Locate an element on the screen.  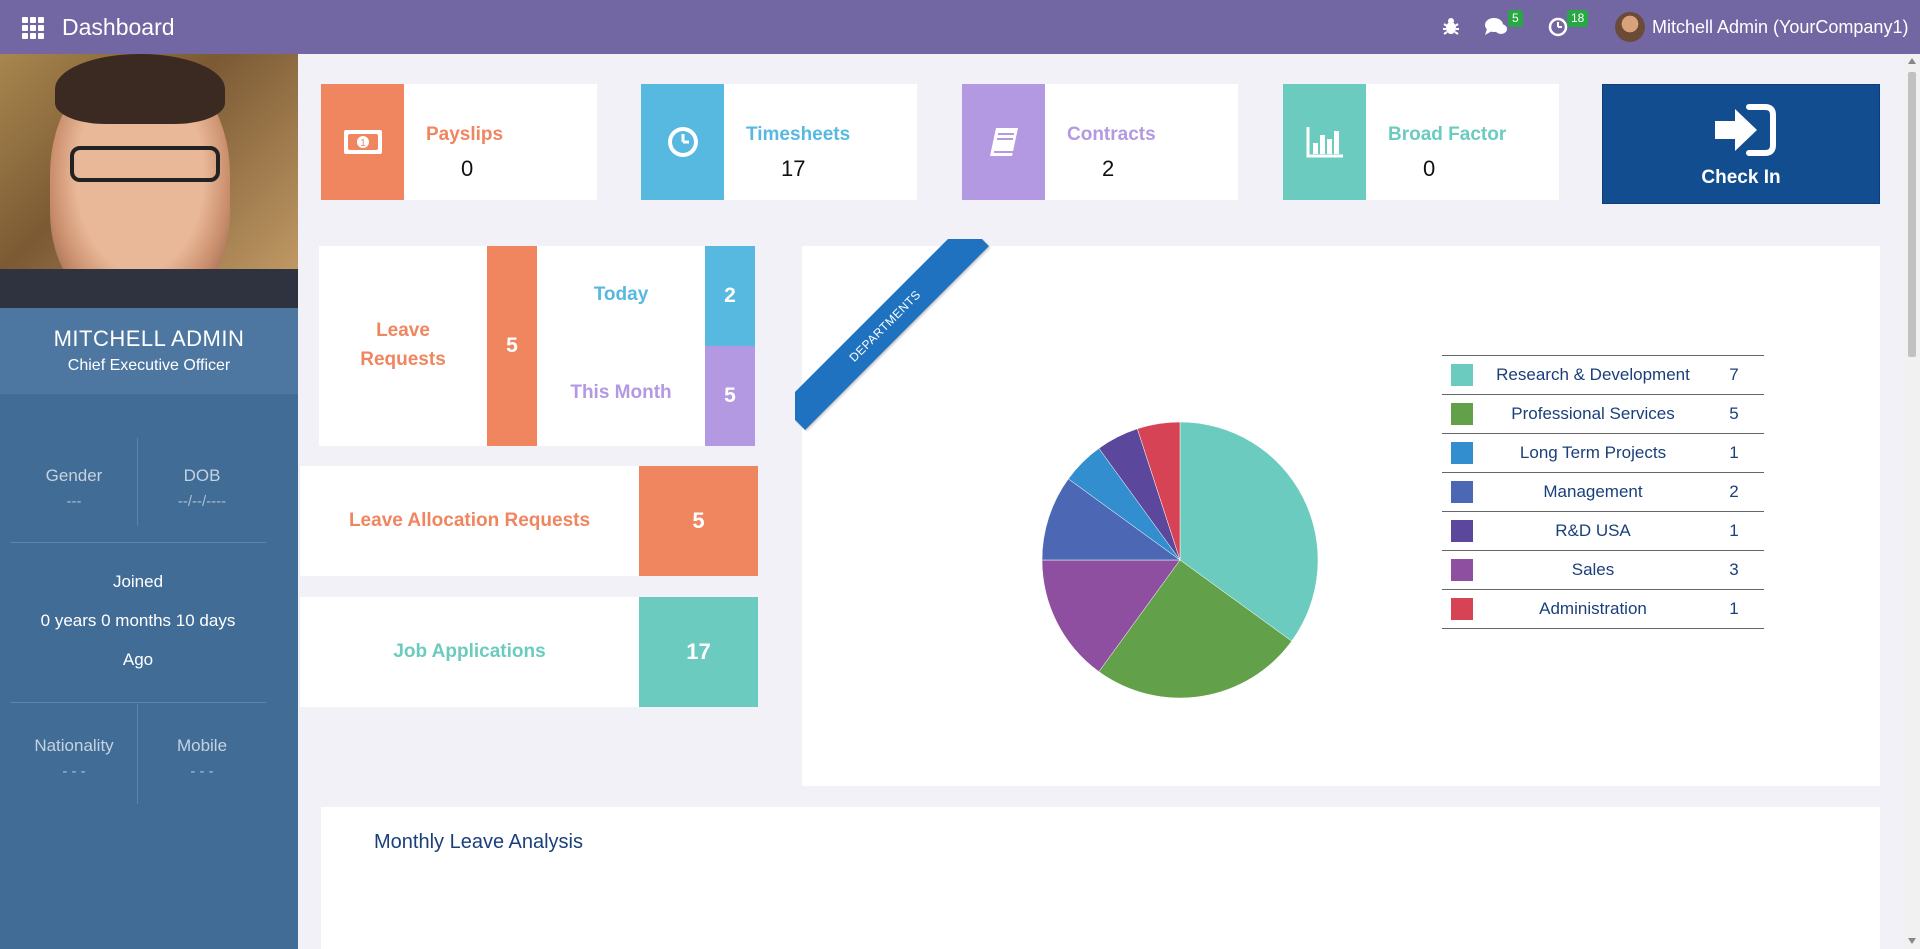
leave-allocation-label: Leave Allocation Requests is located at coordinates (469, 520).